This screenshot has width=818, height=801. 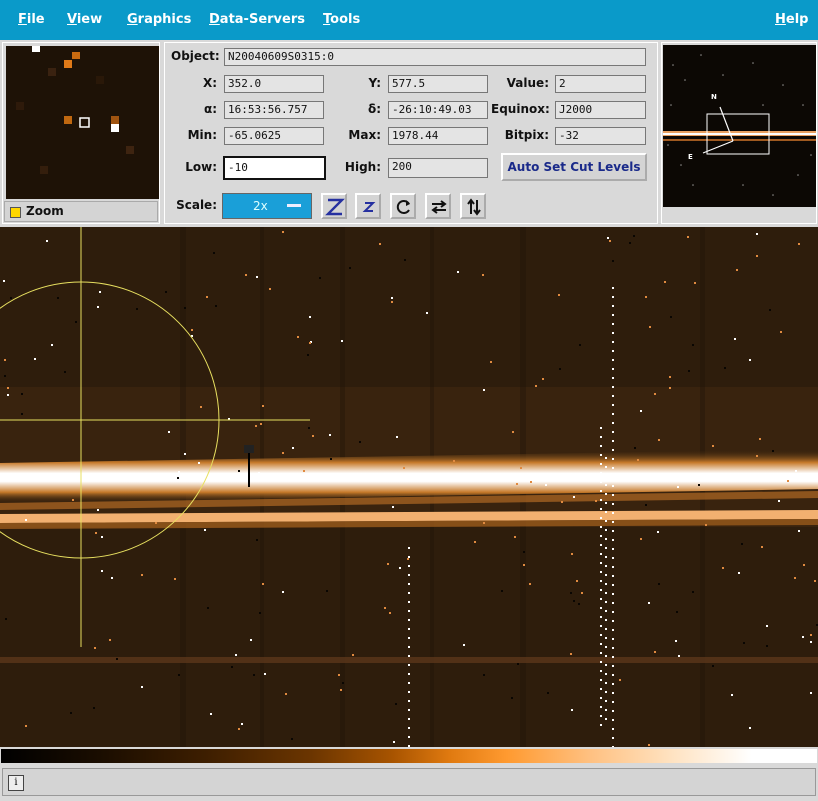 What do you see at coordinates (739, 126) in the screenshot?
I see `panner-view: N E` at bounding box center [739, 126].